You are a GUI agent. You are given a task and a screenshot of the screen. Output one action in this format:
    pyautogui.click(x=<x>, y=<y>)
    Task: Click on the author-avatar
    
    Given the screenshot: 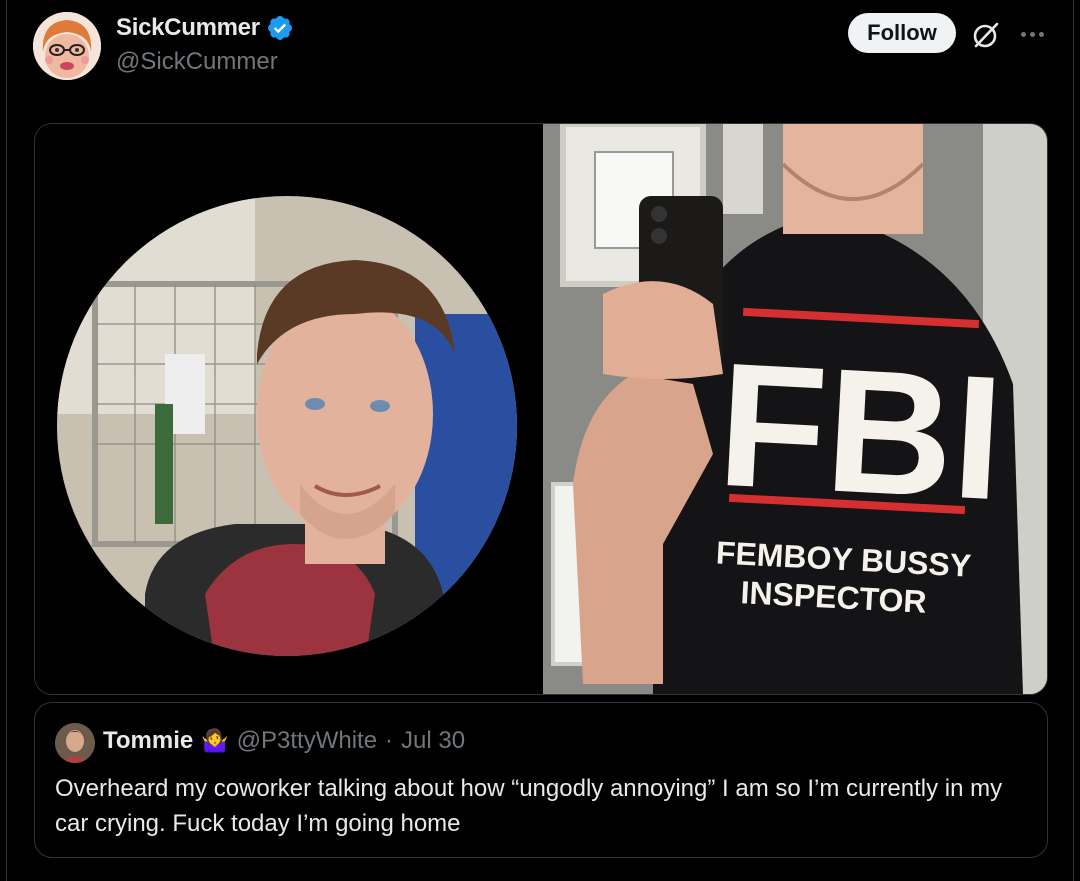 What is the action you would take?
    pyautogui.click(x=67, y=46)
    